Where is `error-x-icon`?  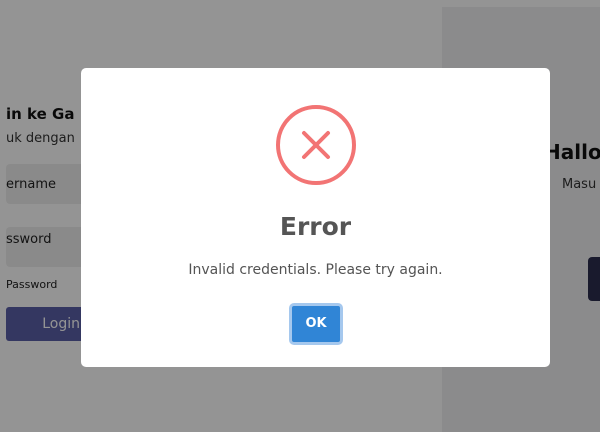
error-x-icon is located at coordinates (316, 145).